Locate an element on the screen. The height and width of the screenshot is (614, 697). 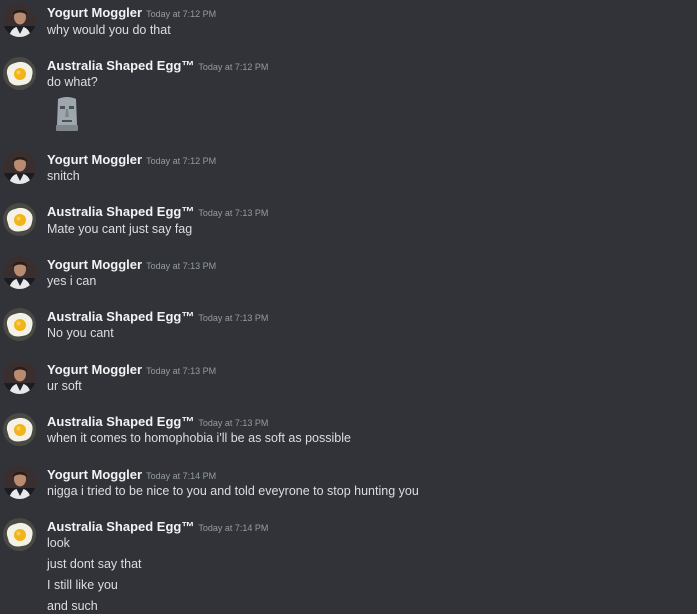
message-text: ur soft is located at coordinates (64, 386).